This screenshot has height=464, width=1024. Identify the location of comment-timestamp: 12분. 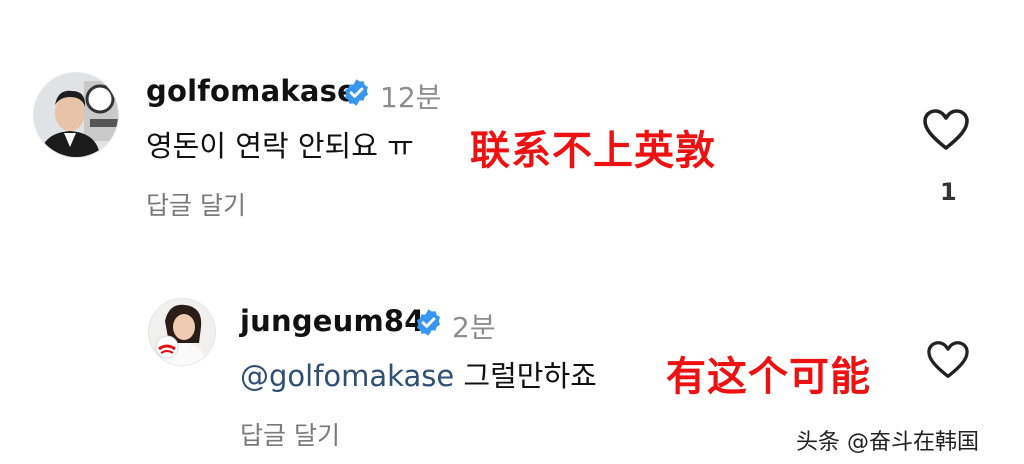
(411, 97).